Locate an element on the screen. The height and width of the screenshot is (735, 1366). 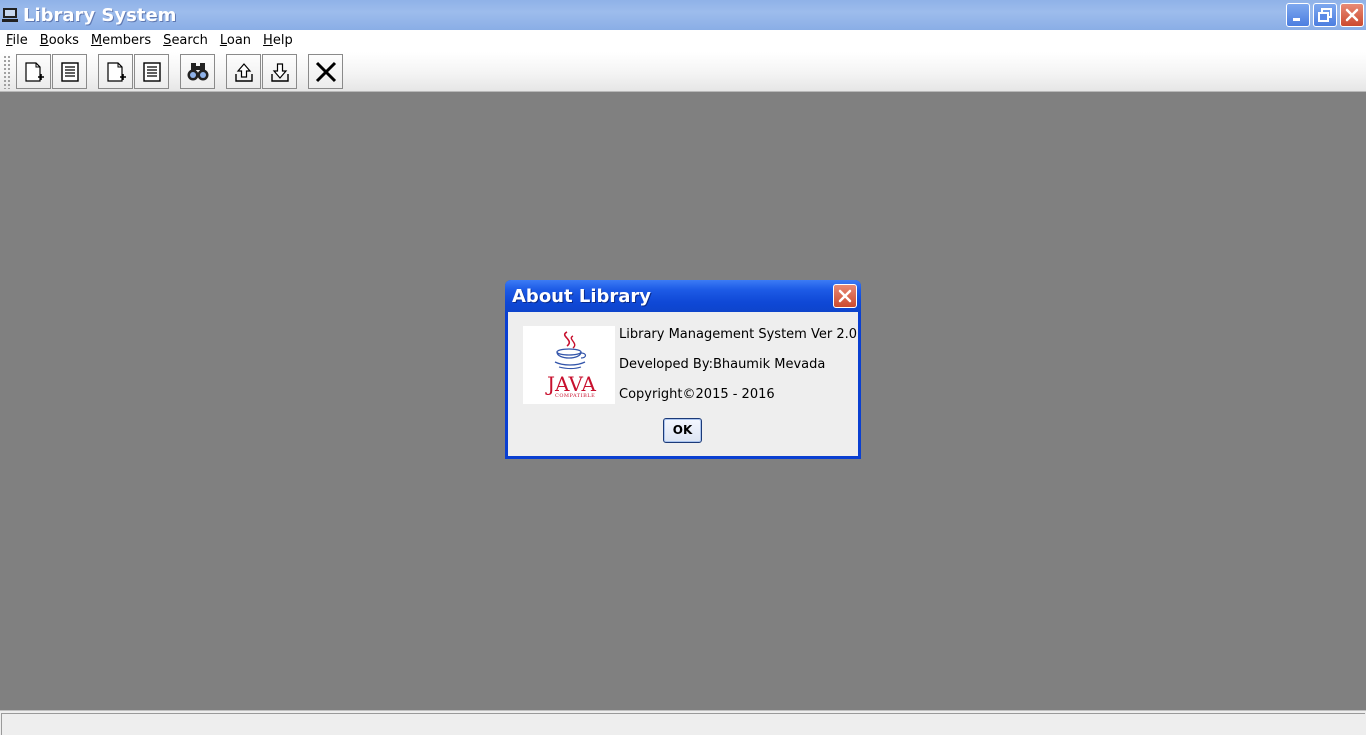
search-button is located at coordinates (197, 71).